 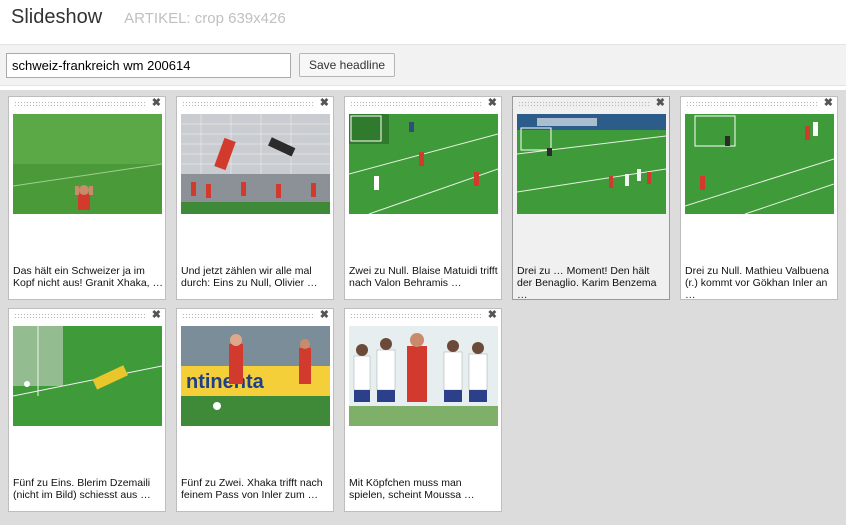 What do you see at coordinates (205, 18) in the screenshot?
I see `article-subtitle: ARTIKEL: crop 639x426` at bounding box center [205, 18].